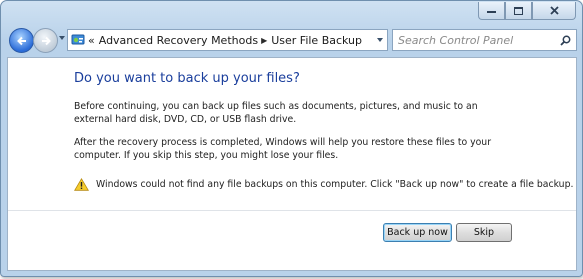 This screenshot has width=583, height=279. I want to click on control-panel-icon, so click(78, 40).